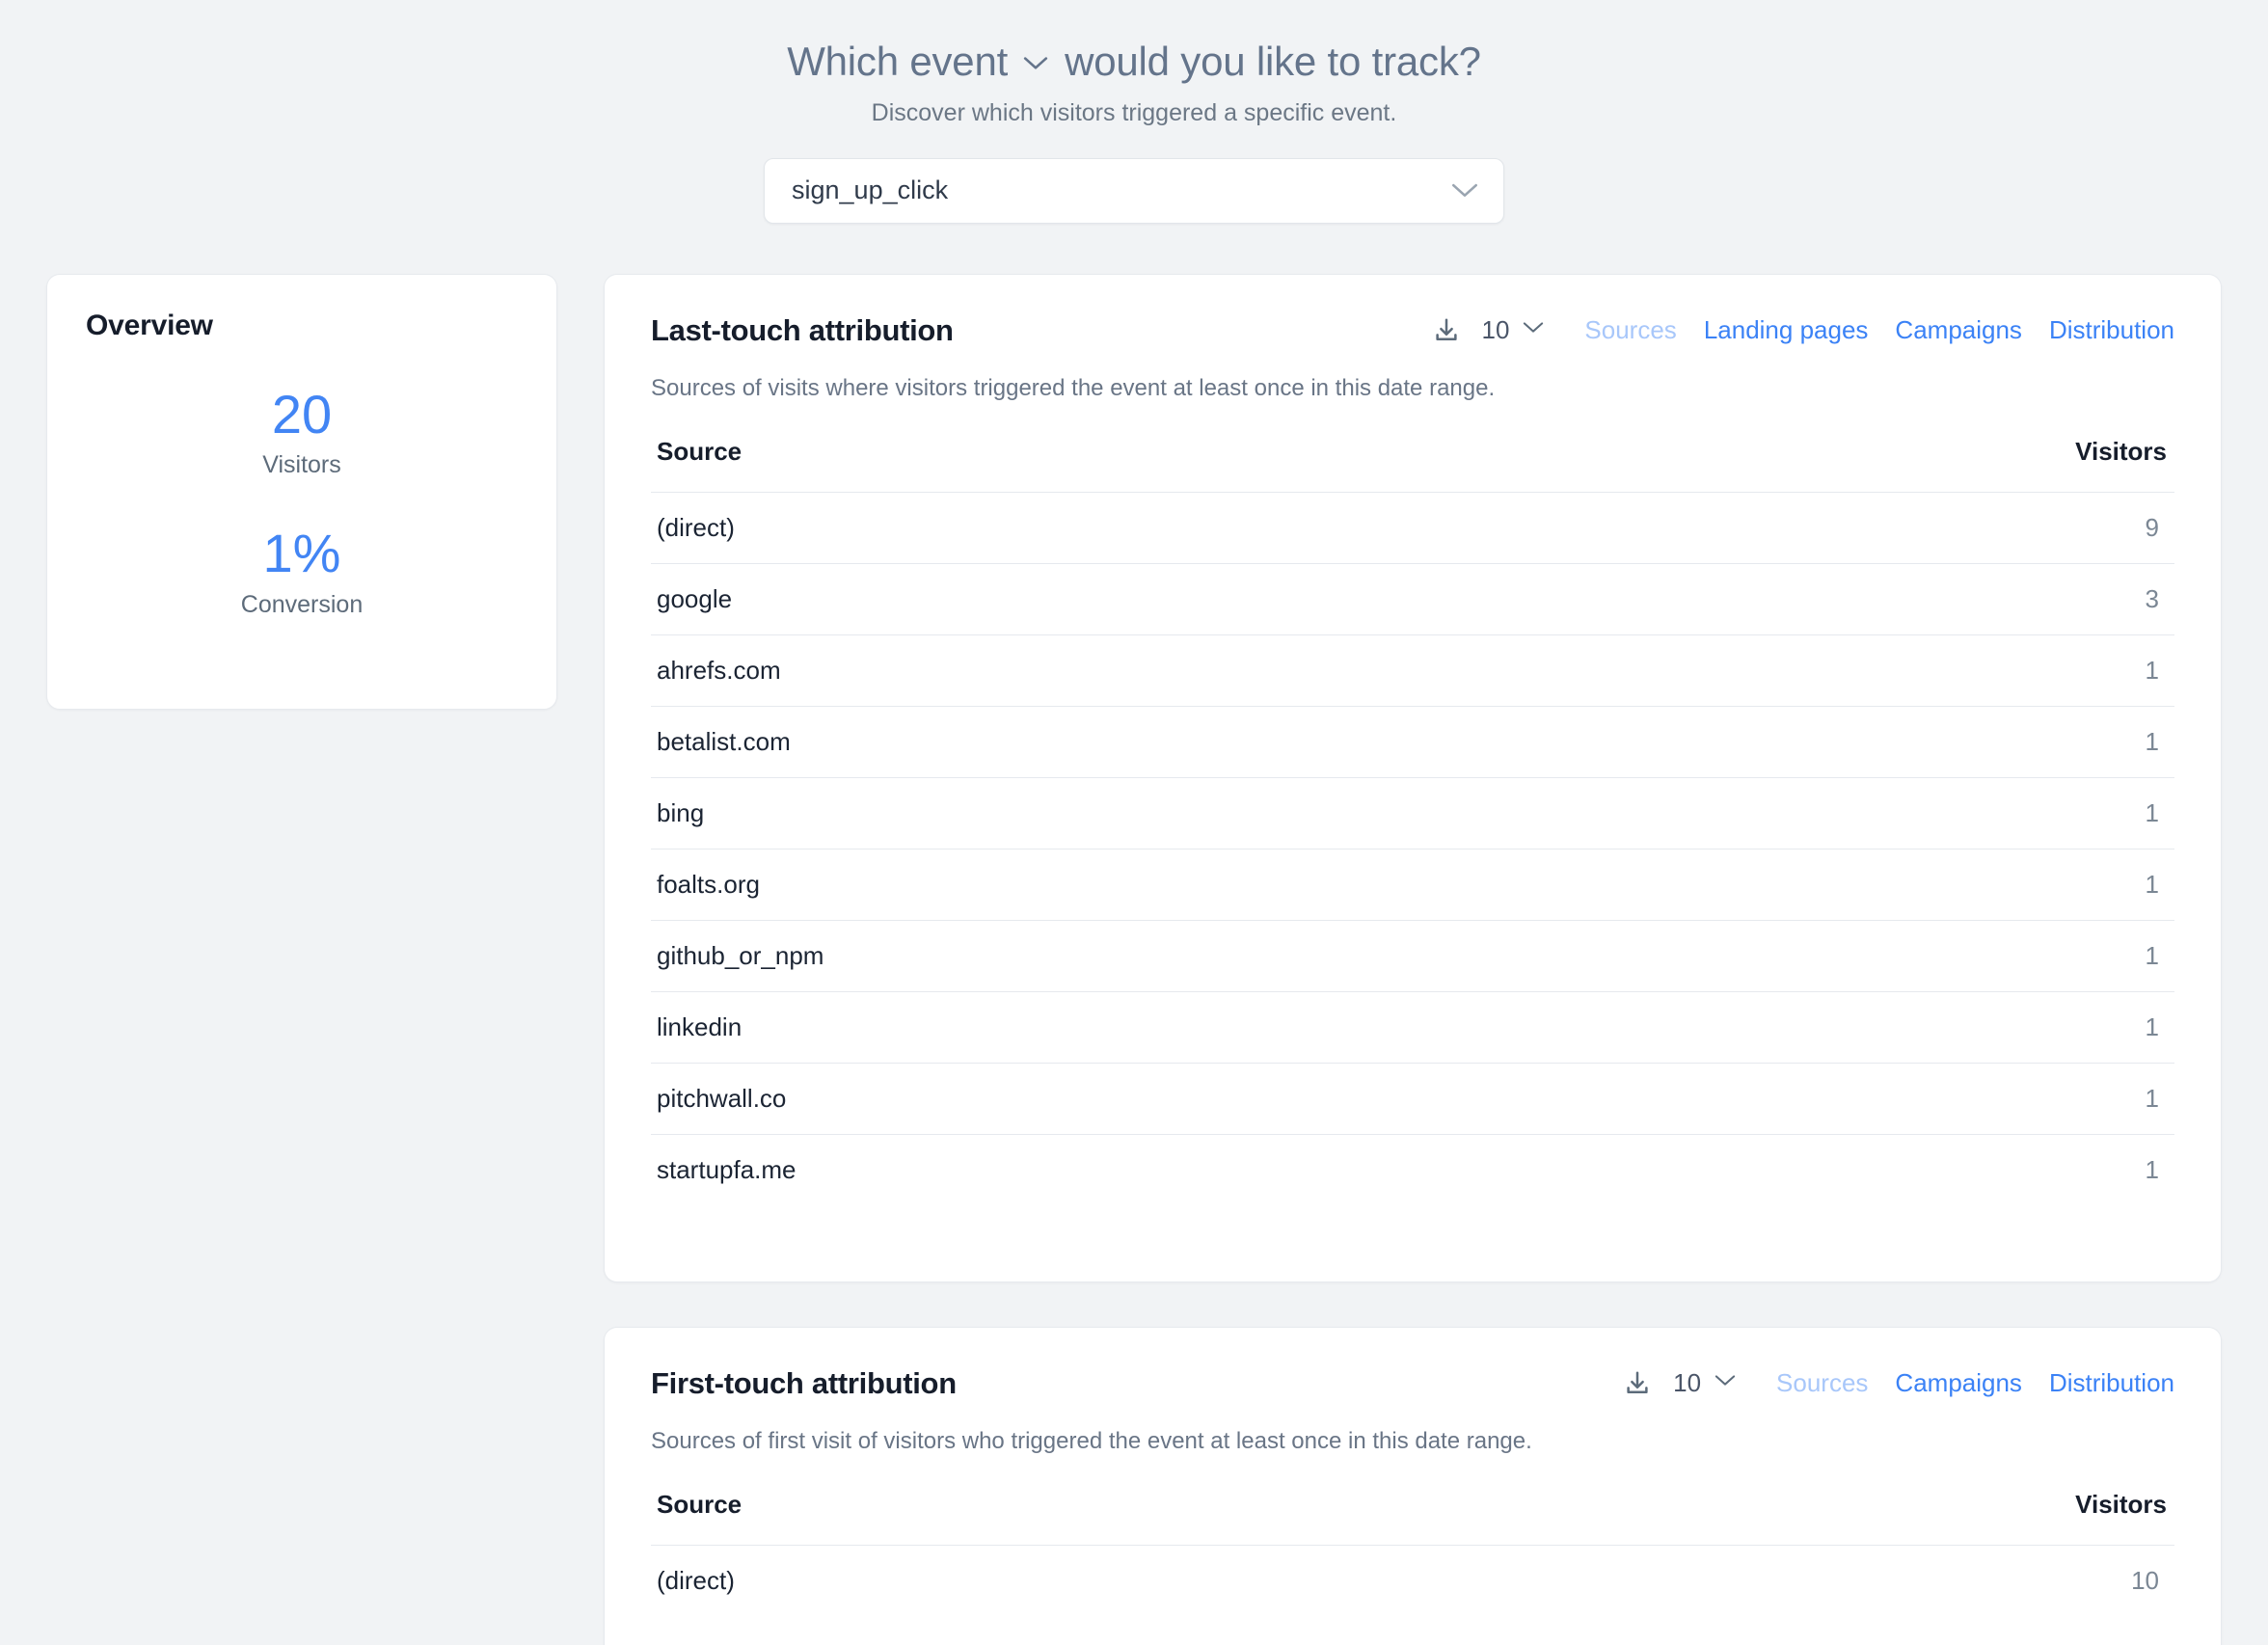  What do you see at coordinates (708, 884) in the screenshot?
I see `row-source: foalts.org` at bounding box center [708, 884].